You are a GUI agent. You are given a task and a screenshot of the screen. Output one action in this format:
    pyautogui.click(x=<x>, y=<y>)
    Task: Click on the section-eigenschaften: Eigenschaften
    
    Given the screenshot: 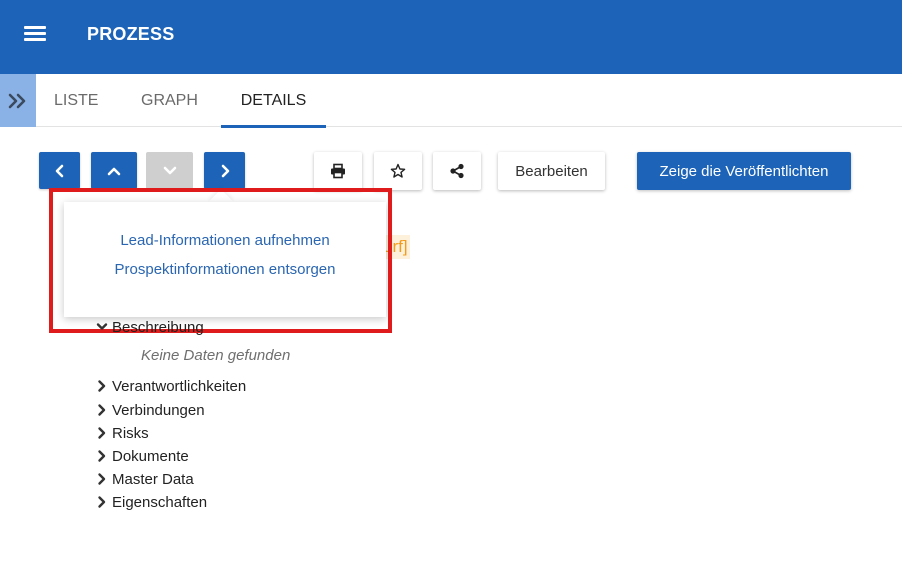 What is the action you would take?
    pyautogui.click(x=151, y=502)
    